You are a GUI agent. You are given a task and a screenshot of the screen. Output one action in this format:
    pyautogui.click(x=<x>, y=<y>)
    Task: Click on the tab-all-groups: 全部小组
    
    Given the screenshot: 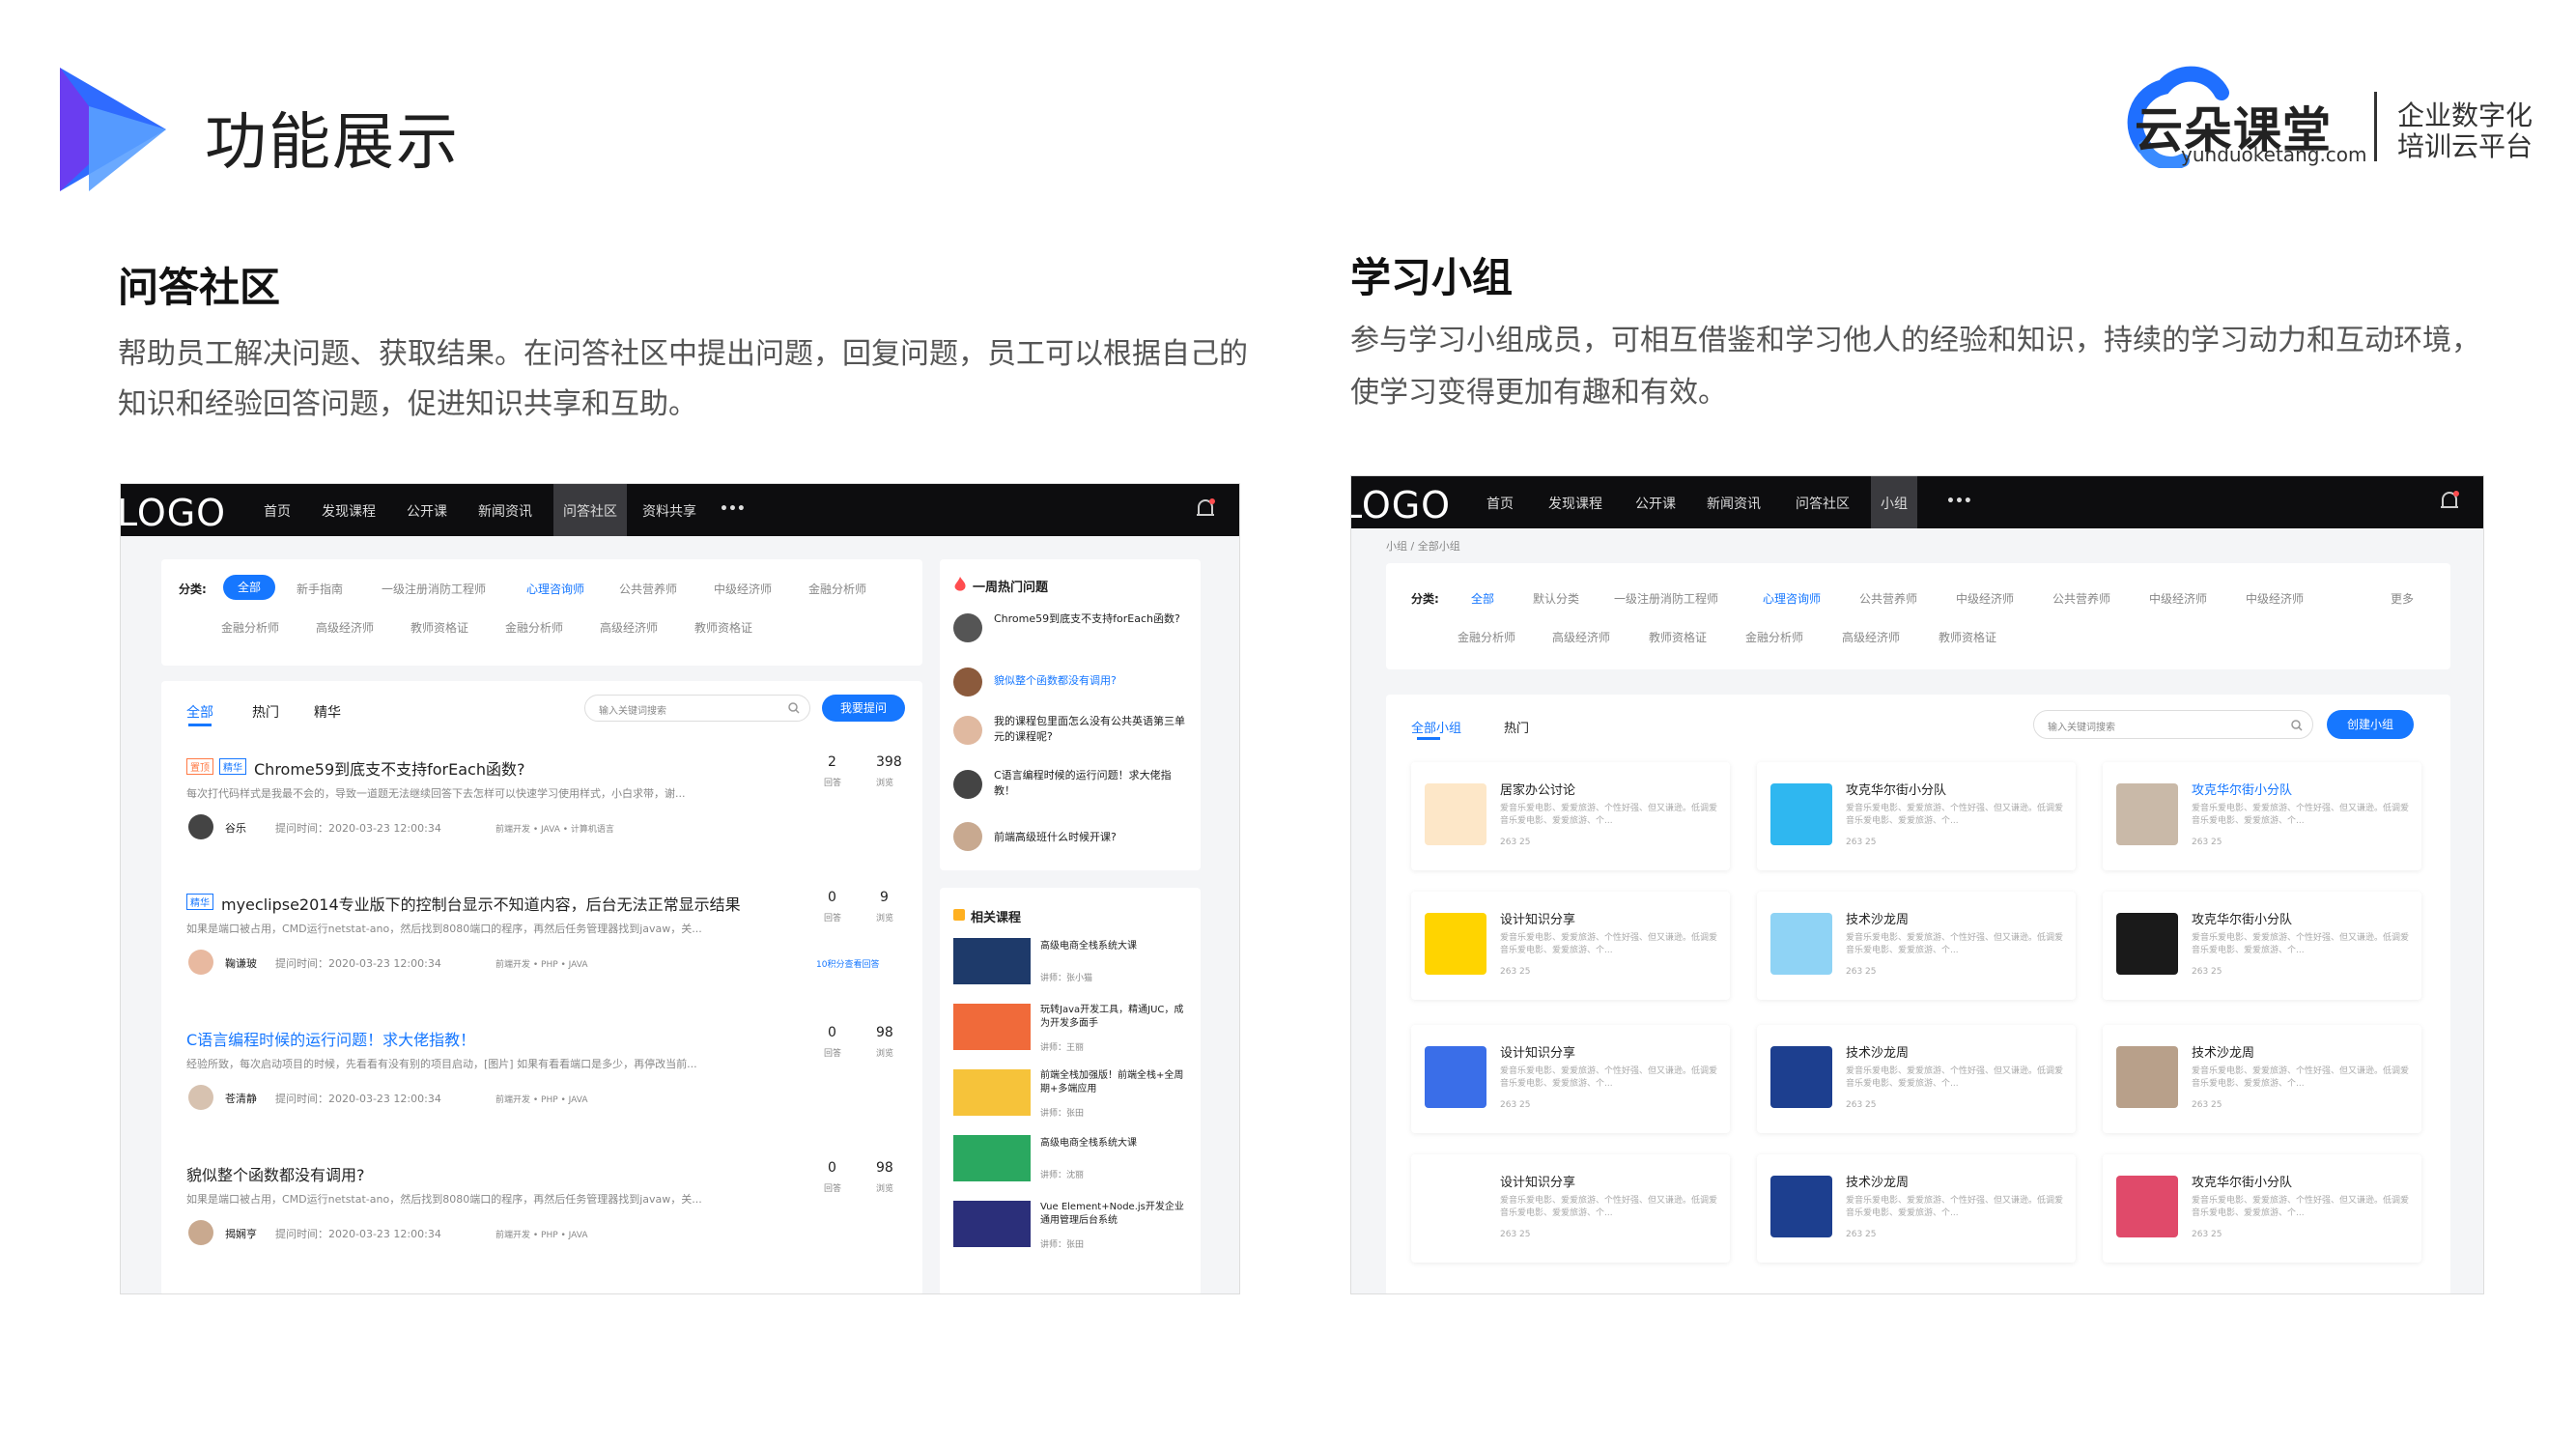 What is the action you would take?
    pyautogui.click(x=1436, y=727)
    